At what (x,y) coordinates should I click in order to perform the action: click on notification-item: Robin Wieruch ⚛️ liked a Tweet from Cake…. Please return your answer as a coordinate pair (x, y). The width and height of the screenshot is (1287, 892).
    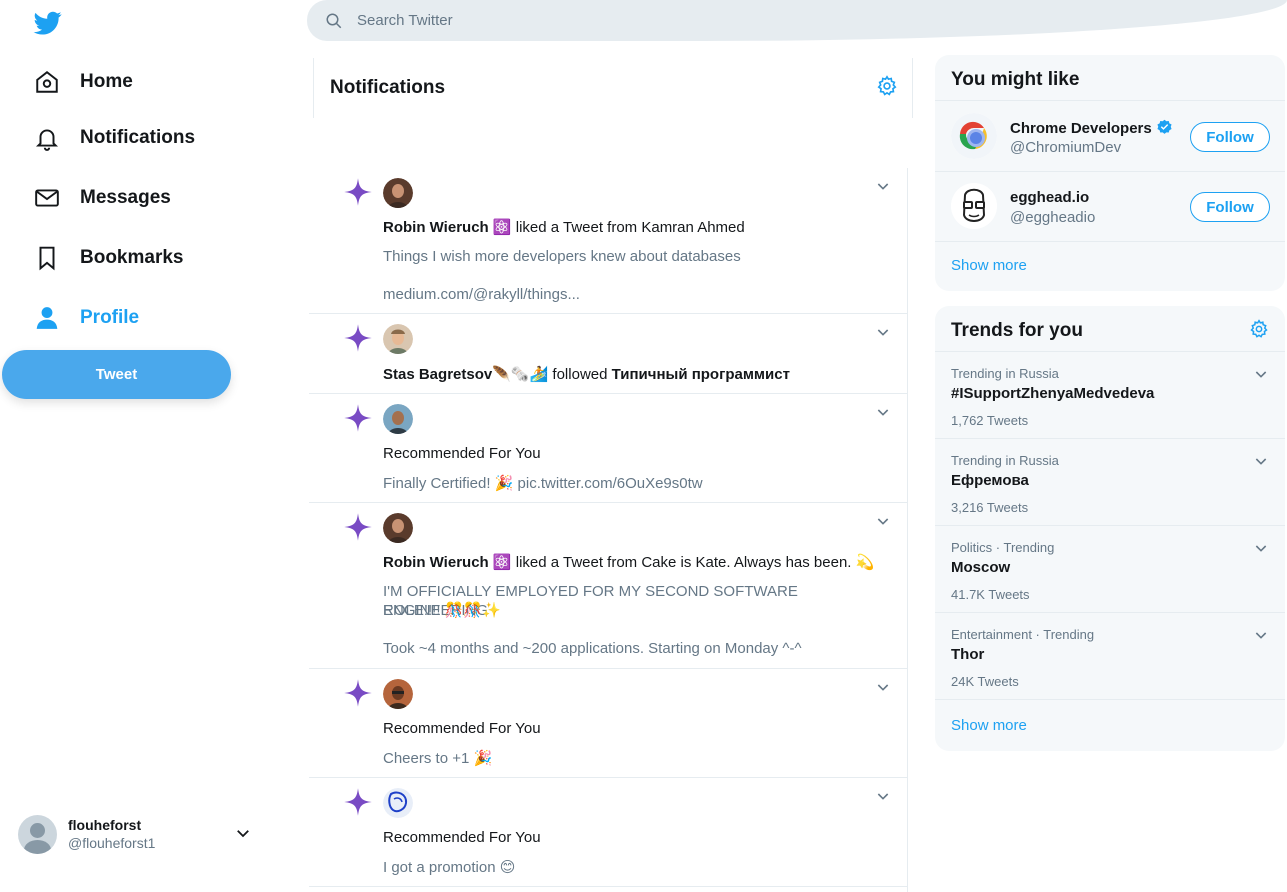
    Looking at the image, I should click on (608, 586).